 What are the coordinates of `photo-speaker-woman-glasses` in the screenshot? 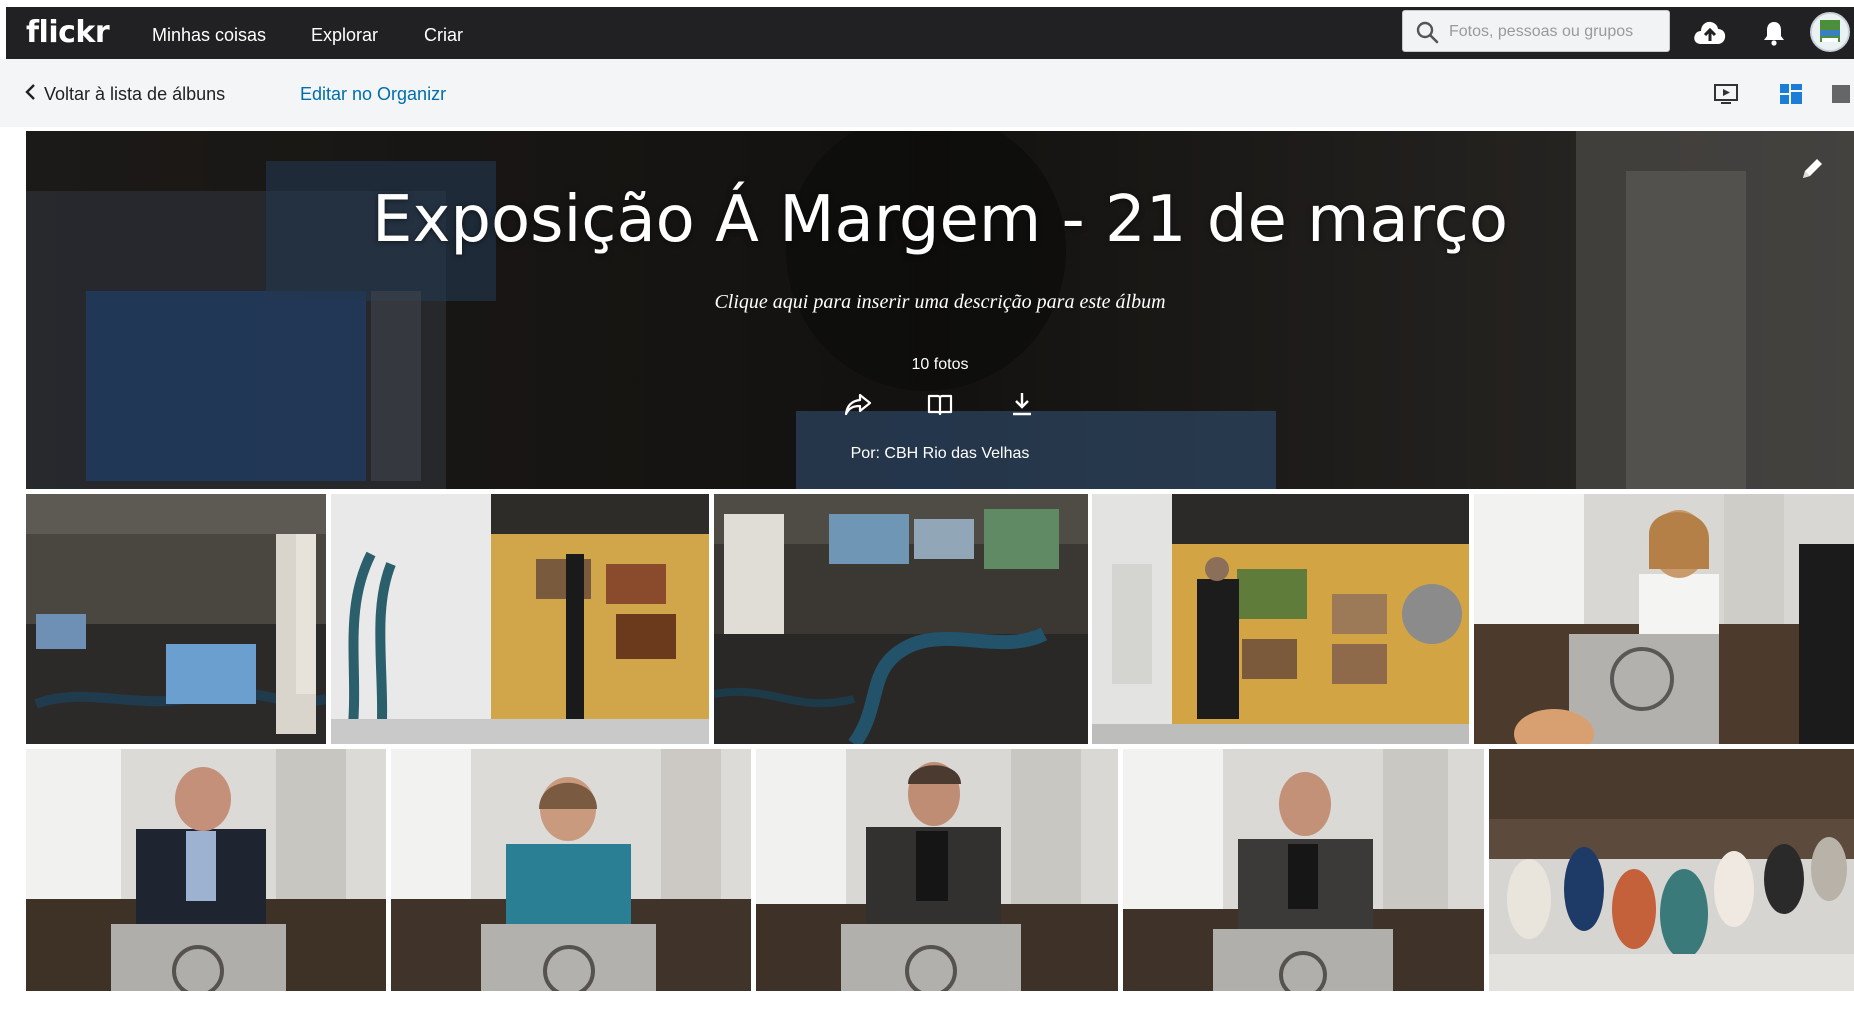 It's located at (571, 870).